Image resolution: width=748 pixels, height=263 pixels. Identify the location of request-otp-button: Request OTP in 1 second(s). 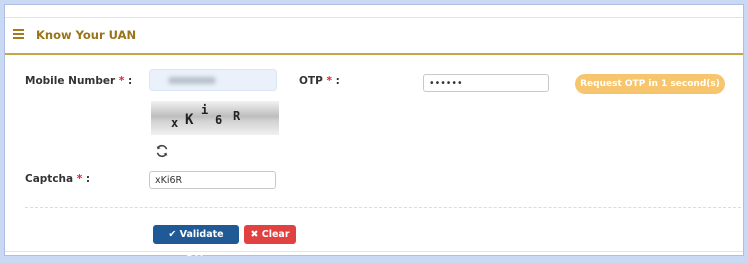
(650, 84).